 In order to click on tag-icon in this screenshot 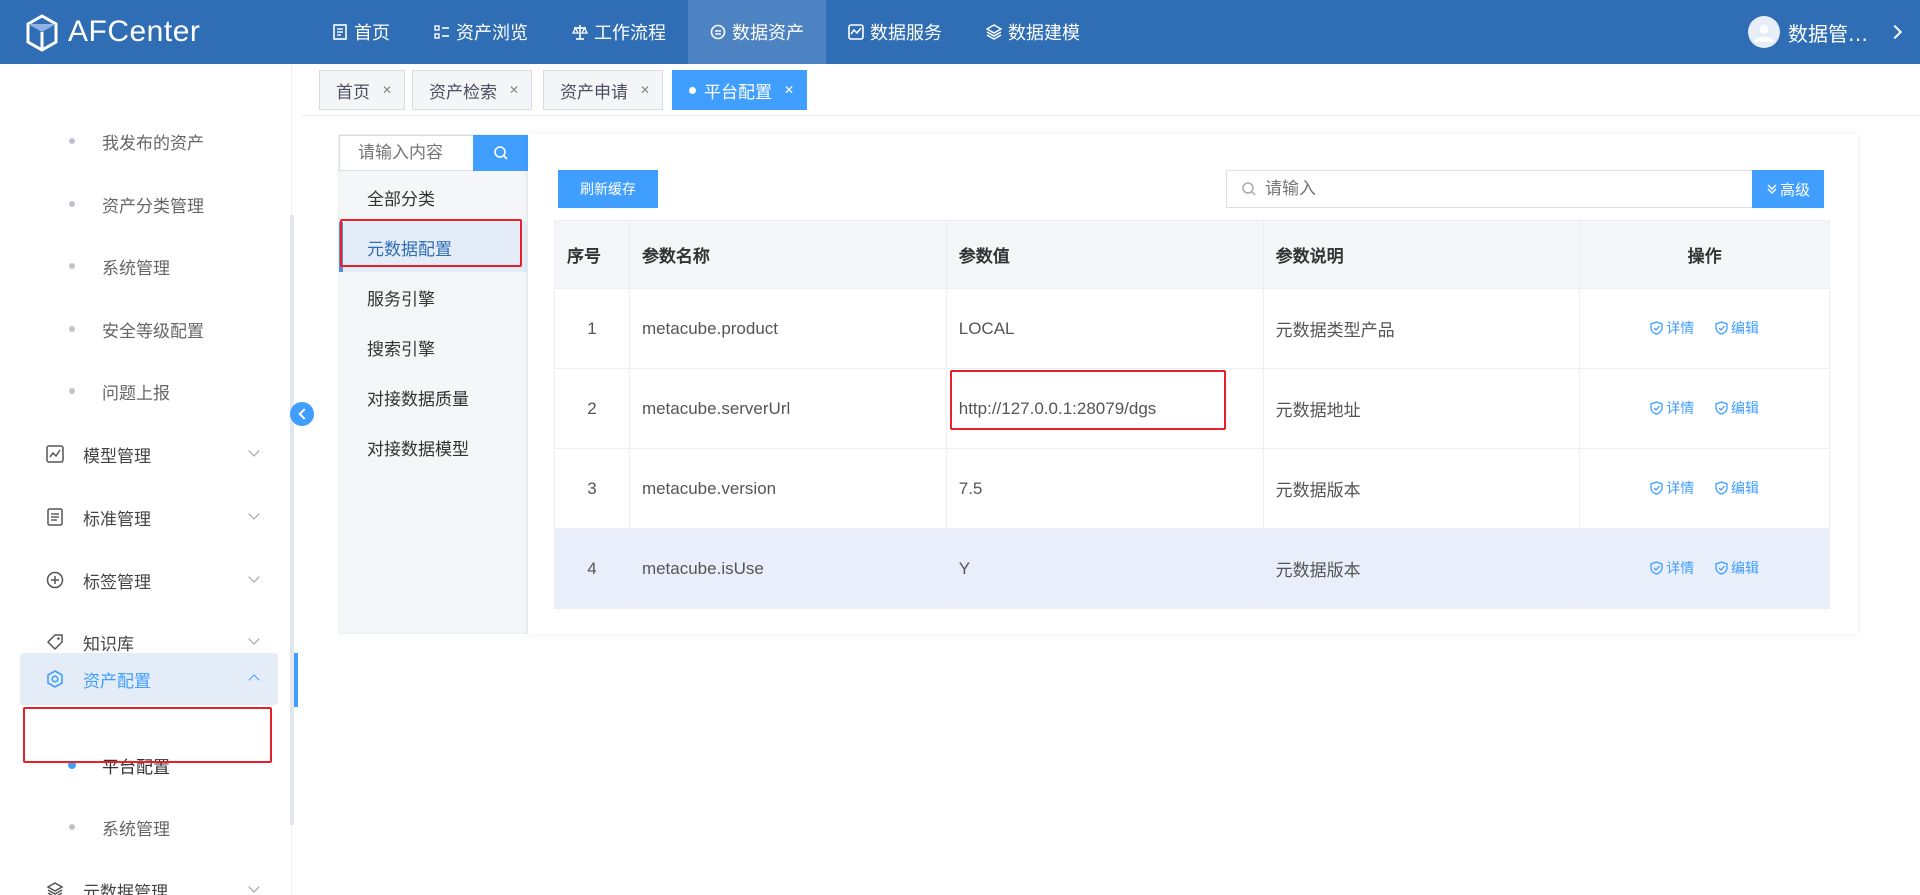, I will do `click(54, 642)`.